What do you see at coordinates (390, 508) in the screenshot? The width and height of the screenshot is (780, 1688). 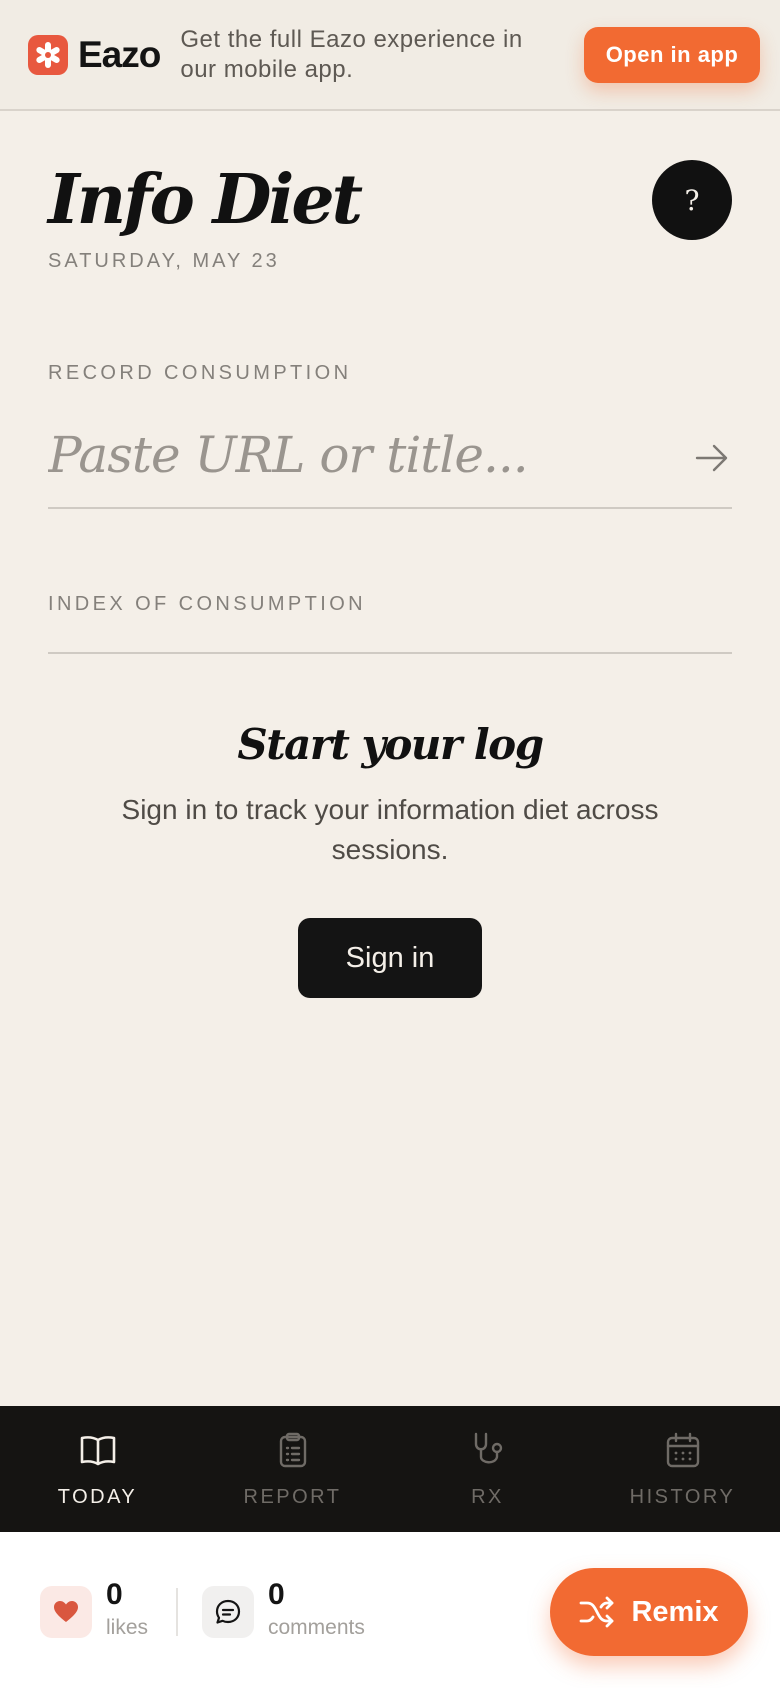 I see `input-underline` at bounding box center [390, 508].